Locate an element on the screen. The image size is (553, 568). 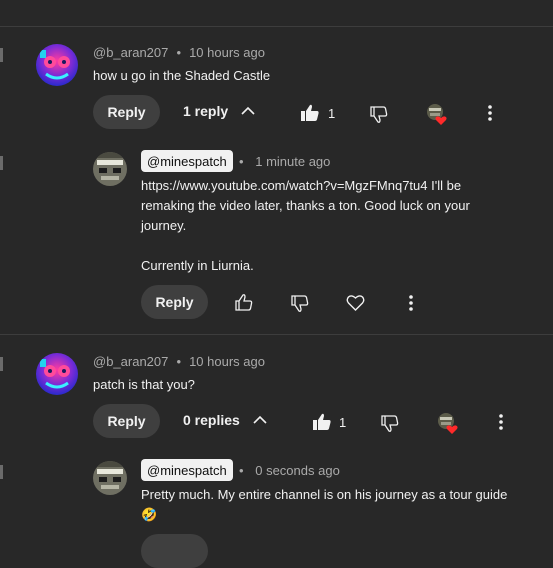
text-line: Currently in Liurnia. is located at coordinates (197, 265).